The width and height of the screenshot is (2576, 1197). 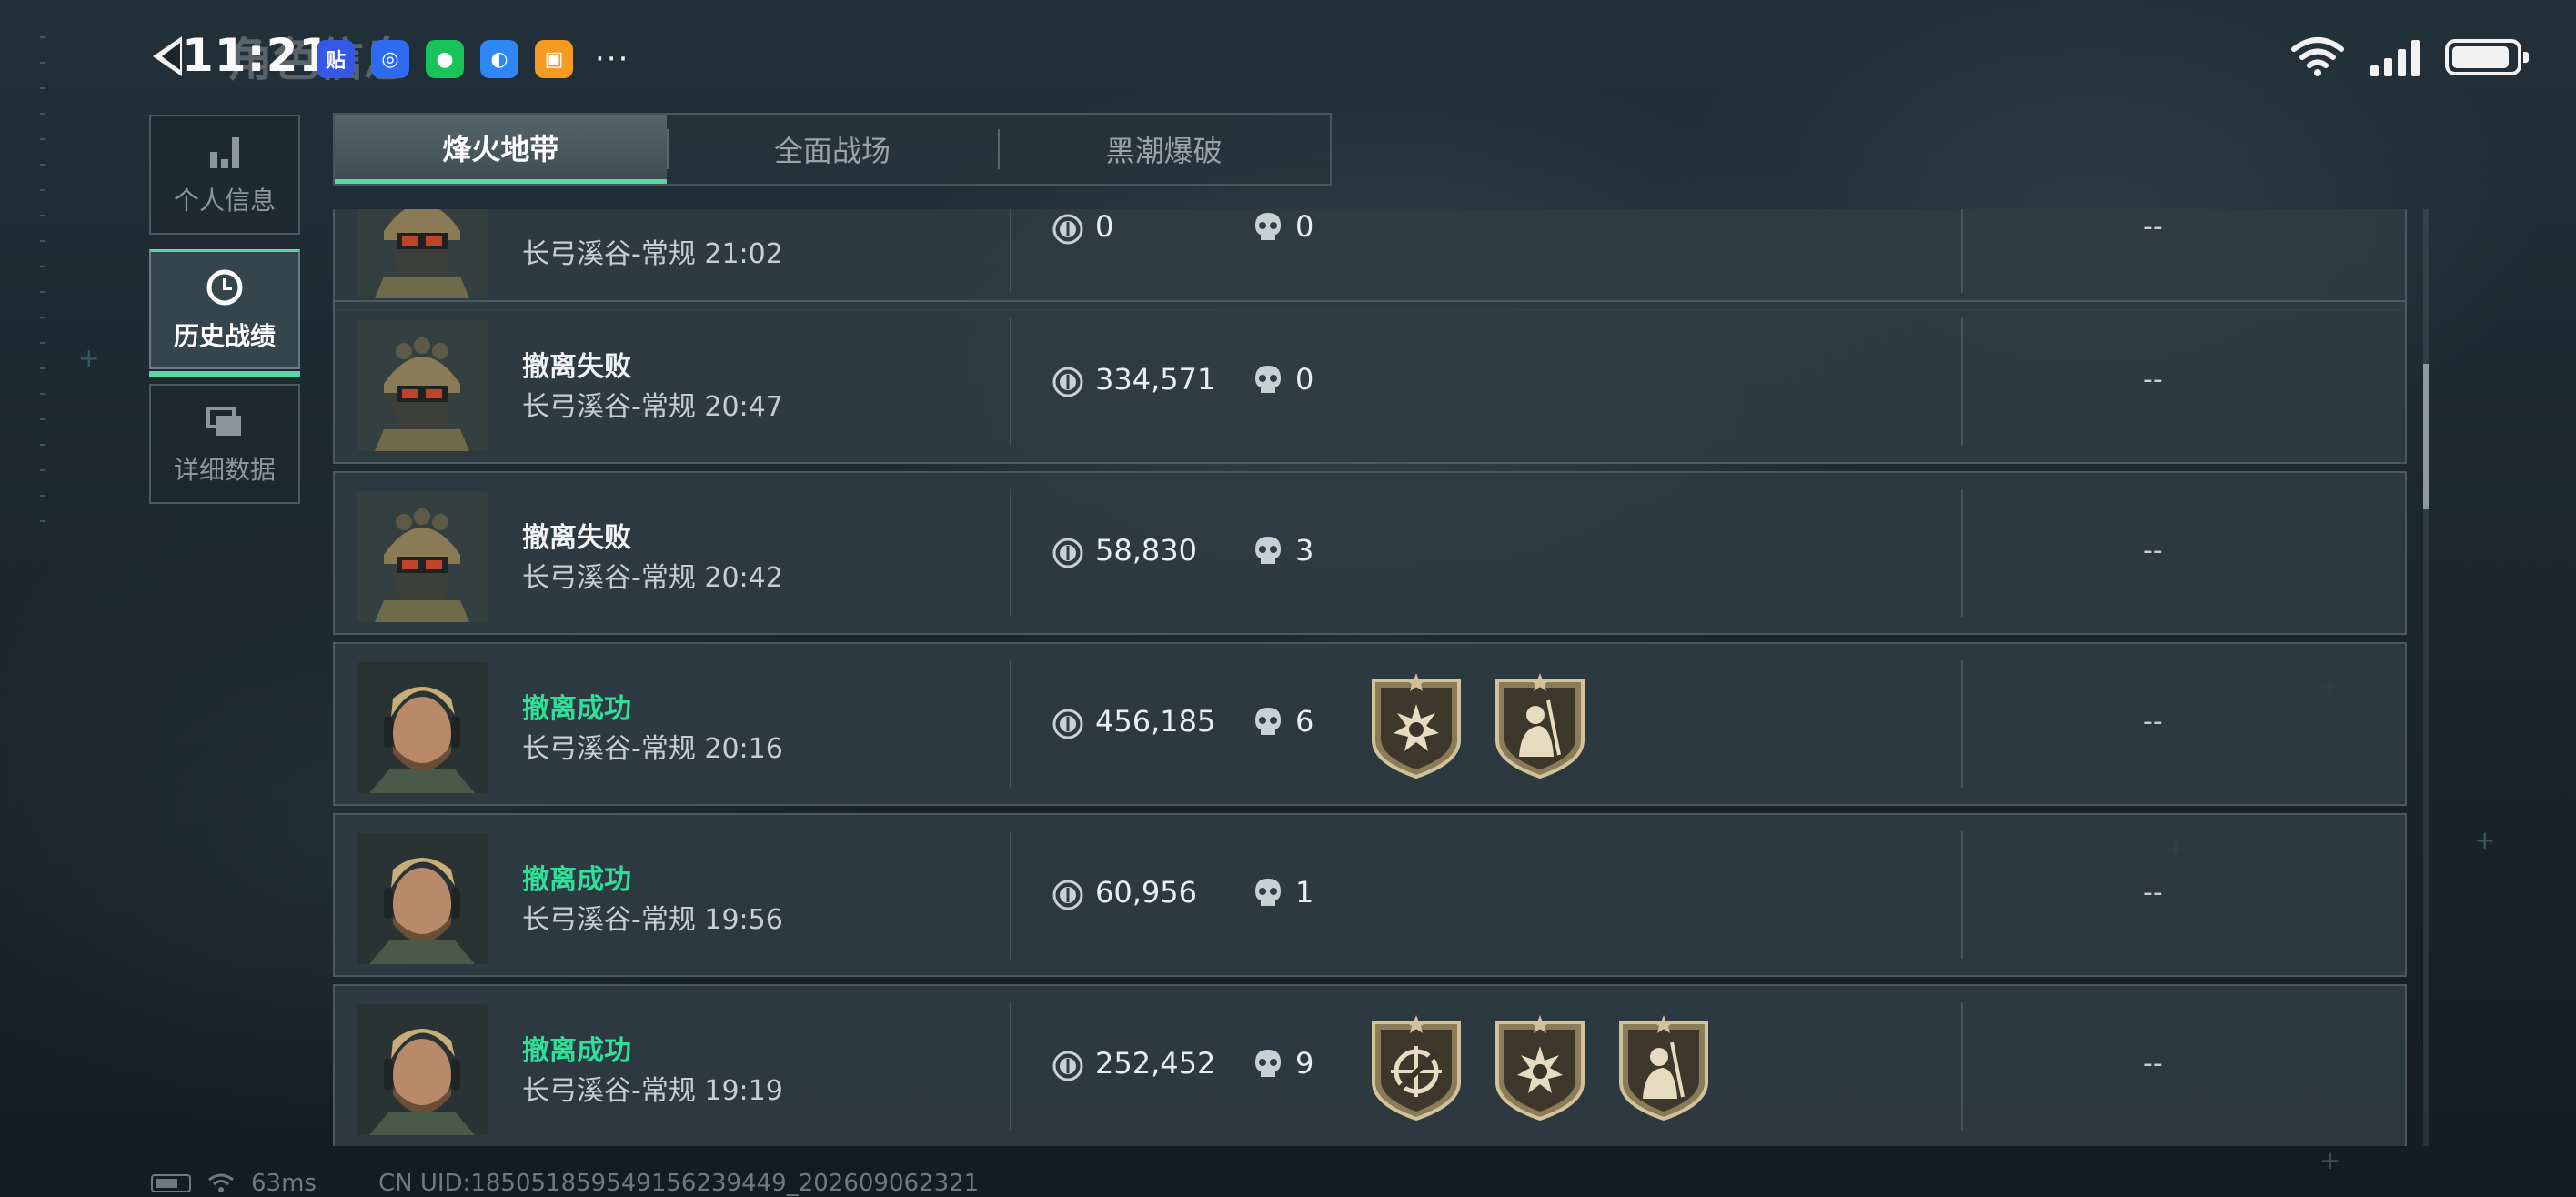 What do you see at coordinates (1288, 59) in the screenshot?
I see `status-bar: 角色信息 11:21 贴◎●◐▣···` at bounding box center [1288, 59].